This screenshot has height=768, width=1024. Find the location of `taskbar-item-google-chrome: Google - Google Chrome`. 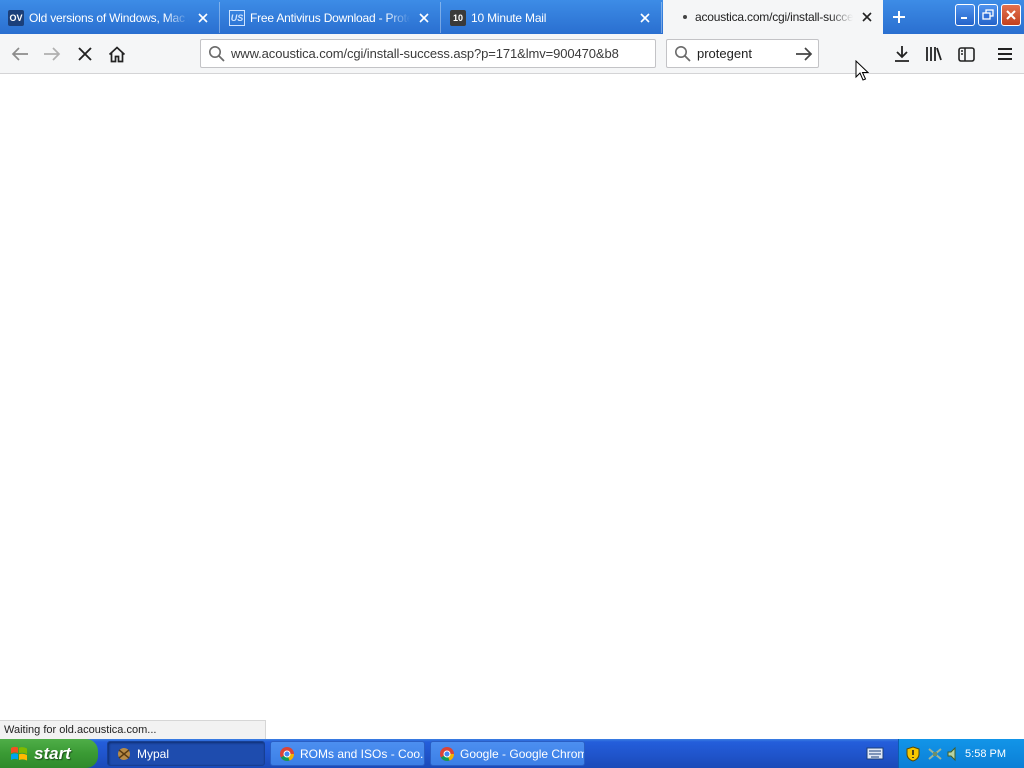

taskbar-item-google-chrome: Google - Google Chrome is located at coordinates (507, 753).